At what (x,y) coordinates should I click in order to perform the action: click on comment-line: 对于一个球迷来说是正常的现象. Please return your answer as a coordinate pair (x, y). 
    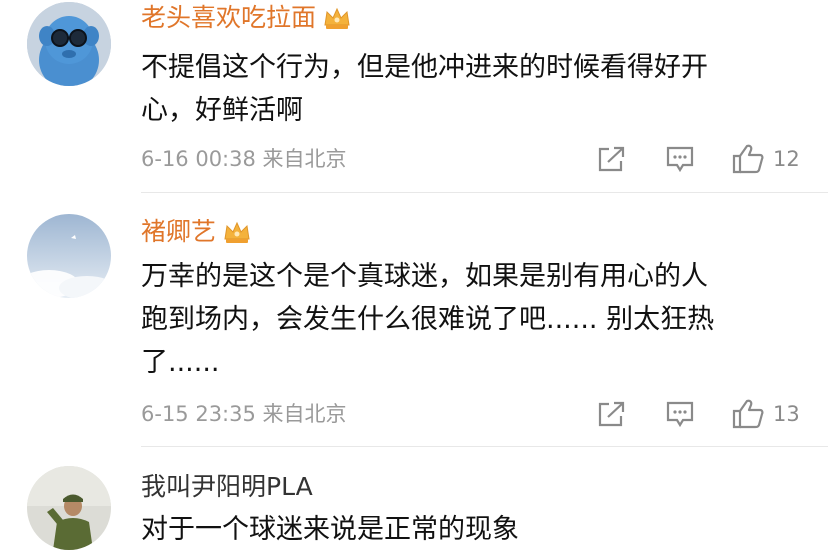
    Looking at the image, I should click on (330, 529).